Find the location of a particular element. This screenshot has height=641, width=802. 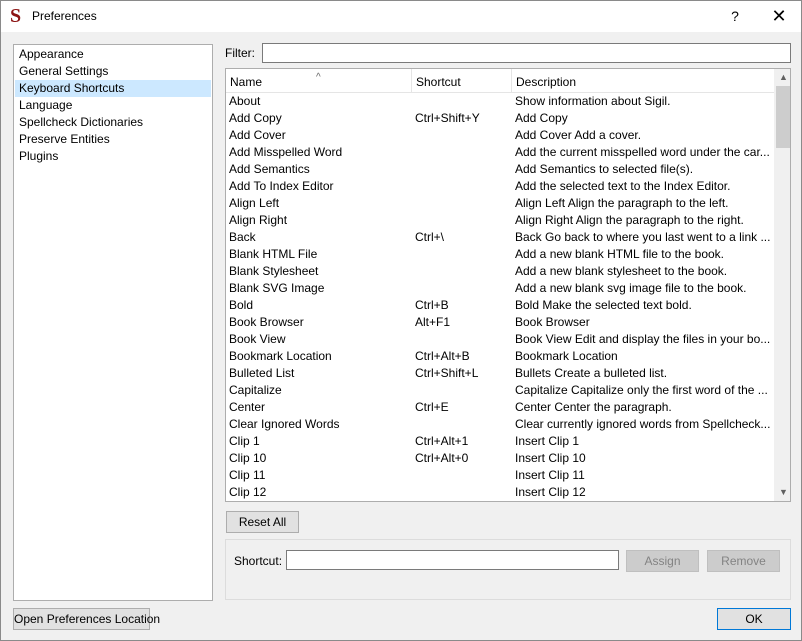

cell-description: Bookmark Location is located at coordinates (566, 356).